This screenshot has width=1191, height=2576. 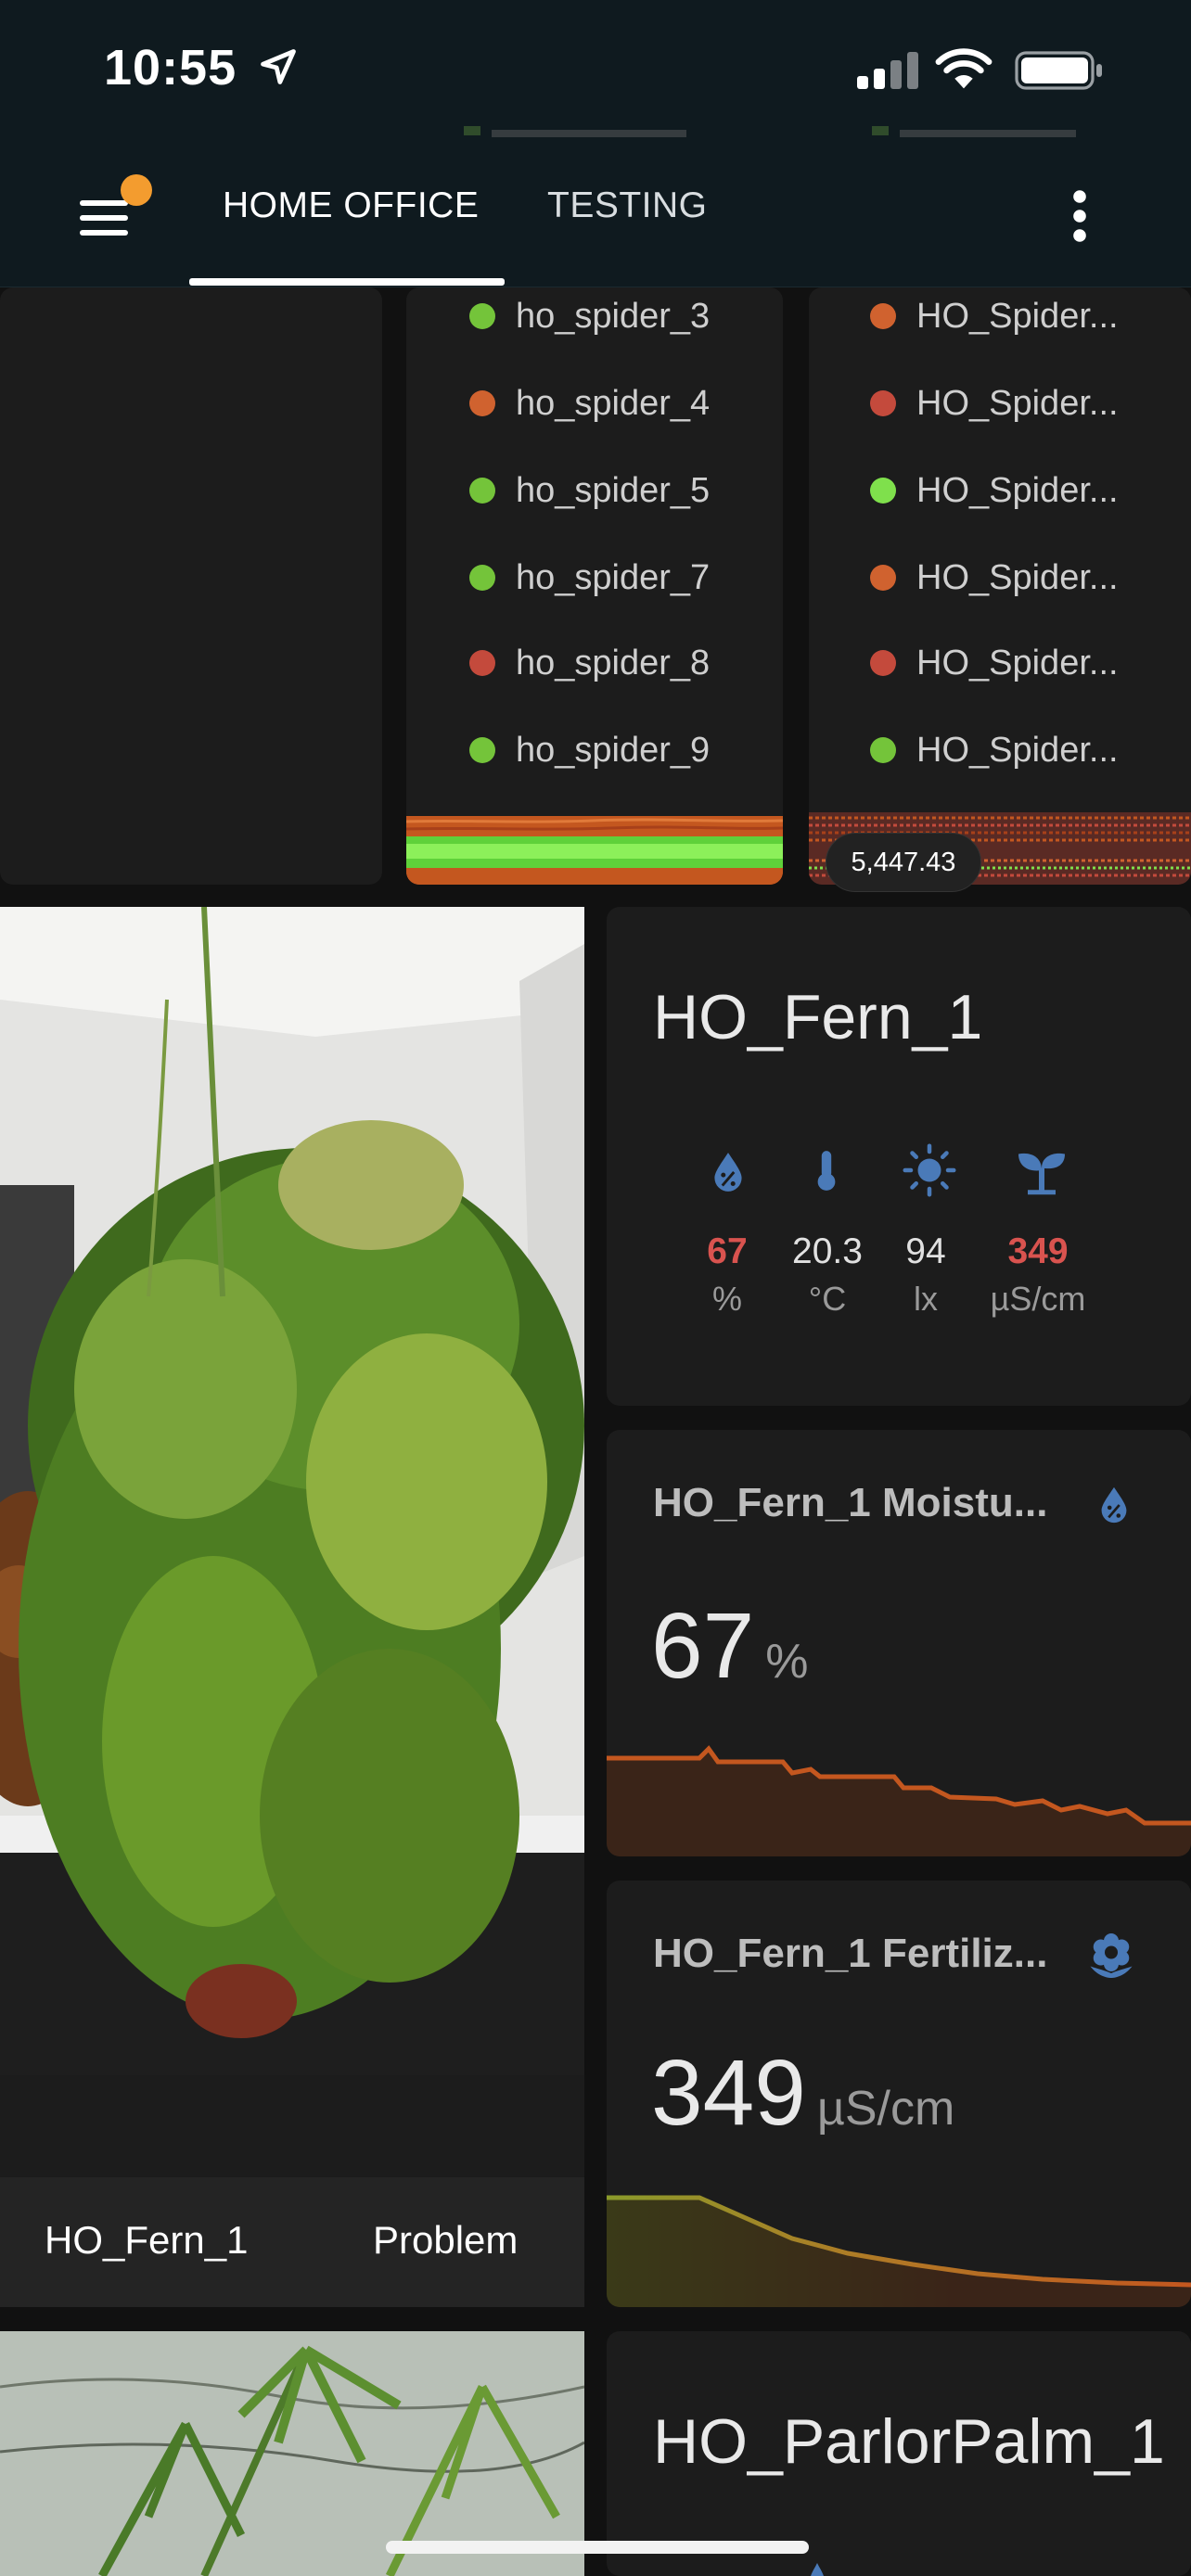 What do you see at coordinates (726, 1299) in the screenshot?
I see `sensor-unit: %` at bounding box center [726, 1299].